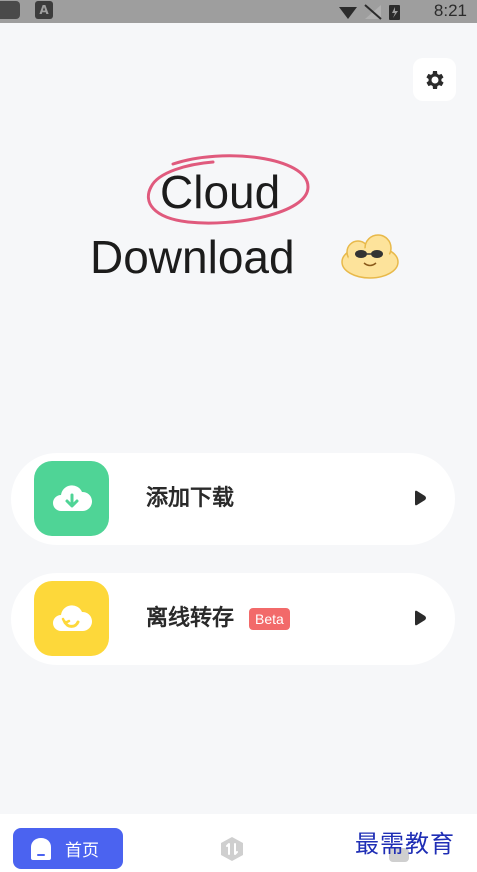 The width and height of the screenshot is (477, 872). I want to click on offline-transfer-card: 离线转存 Beta, so click(233, 619).